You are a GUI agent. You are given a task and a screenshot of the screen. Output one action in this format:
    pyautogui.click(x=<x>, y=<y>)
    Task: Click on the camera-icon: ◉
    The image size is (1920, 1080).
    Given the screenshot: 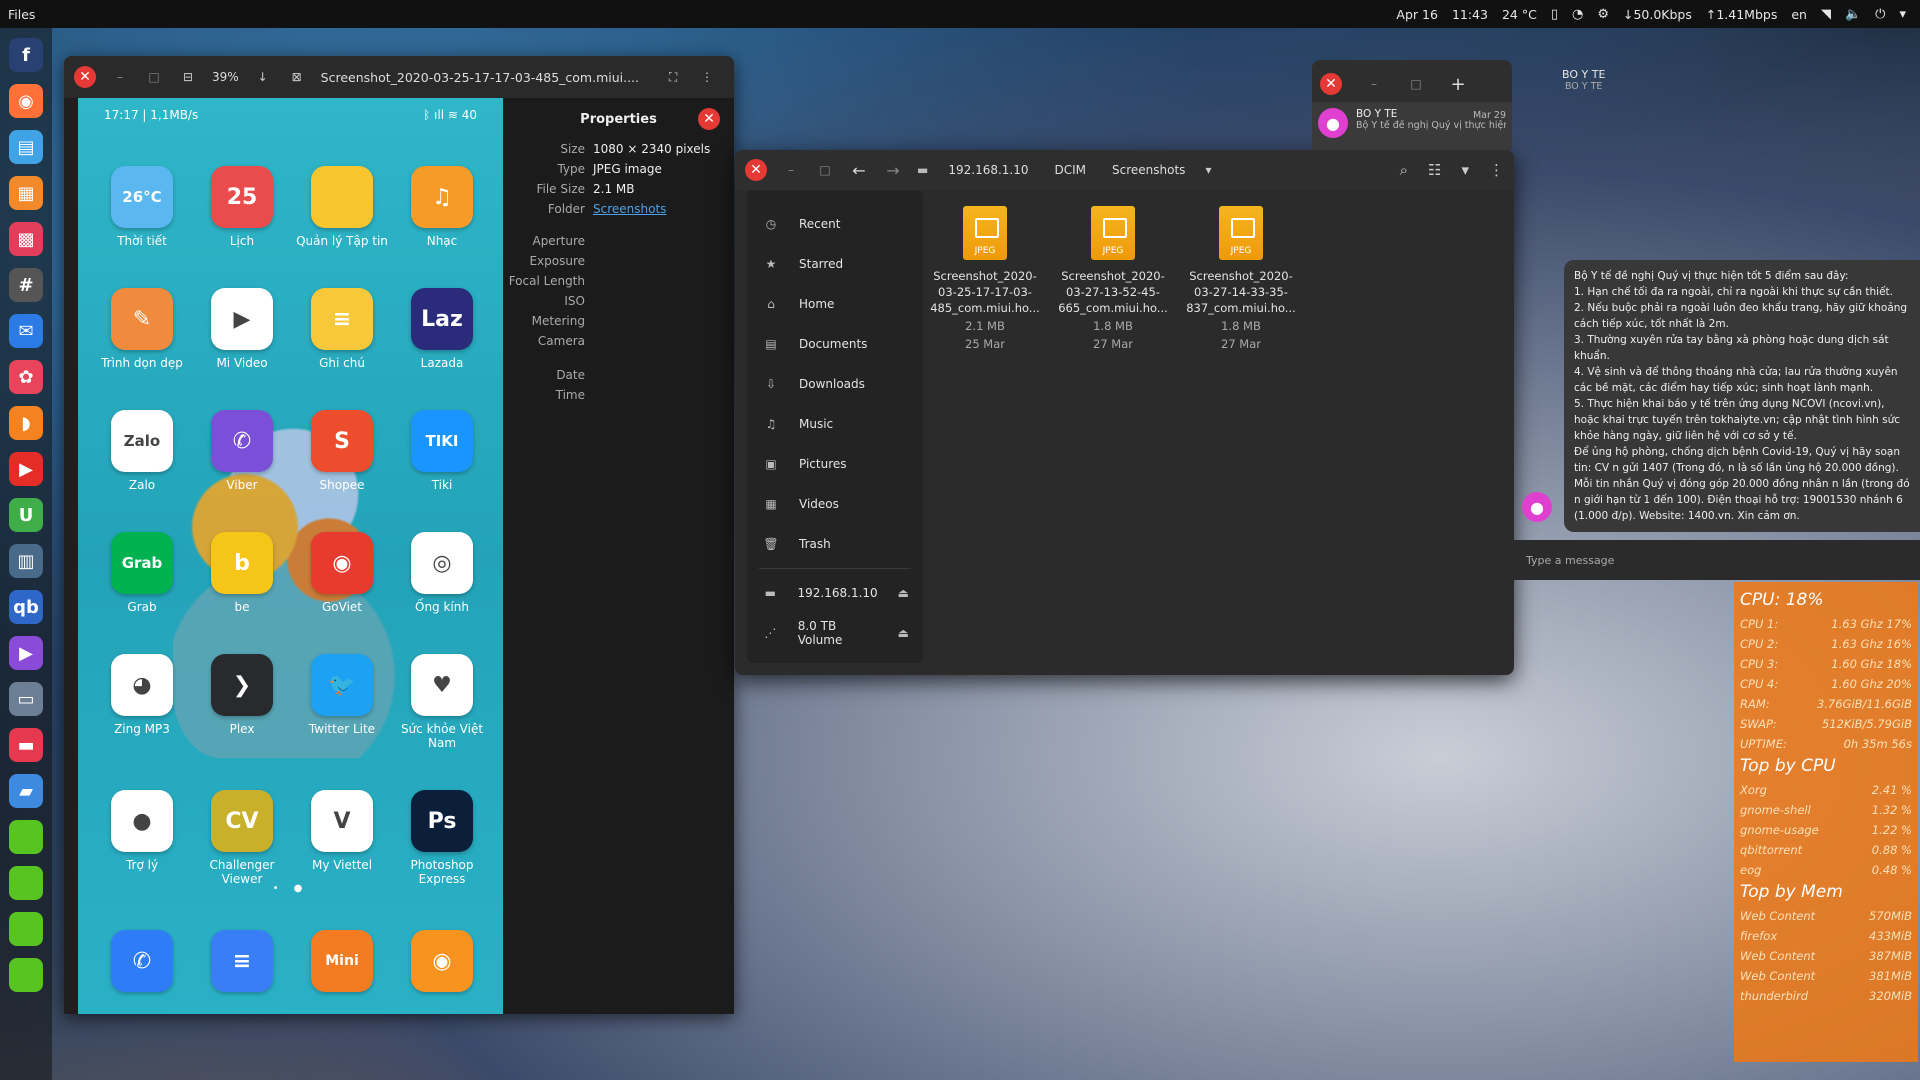 What is the action you would take?
    pyautogui.click(x=442, y=961)
    